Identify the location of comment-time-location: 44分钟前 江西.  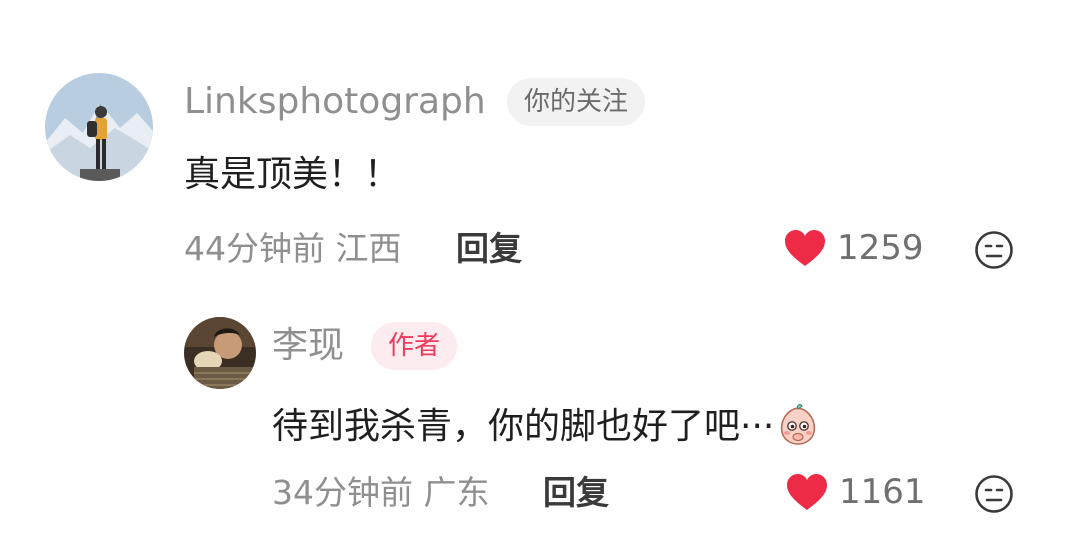
(293, 248).